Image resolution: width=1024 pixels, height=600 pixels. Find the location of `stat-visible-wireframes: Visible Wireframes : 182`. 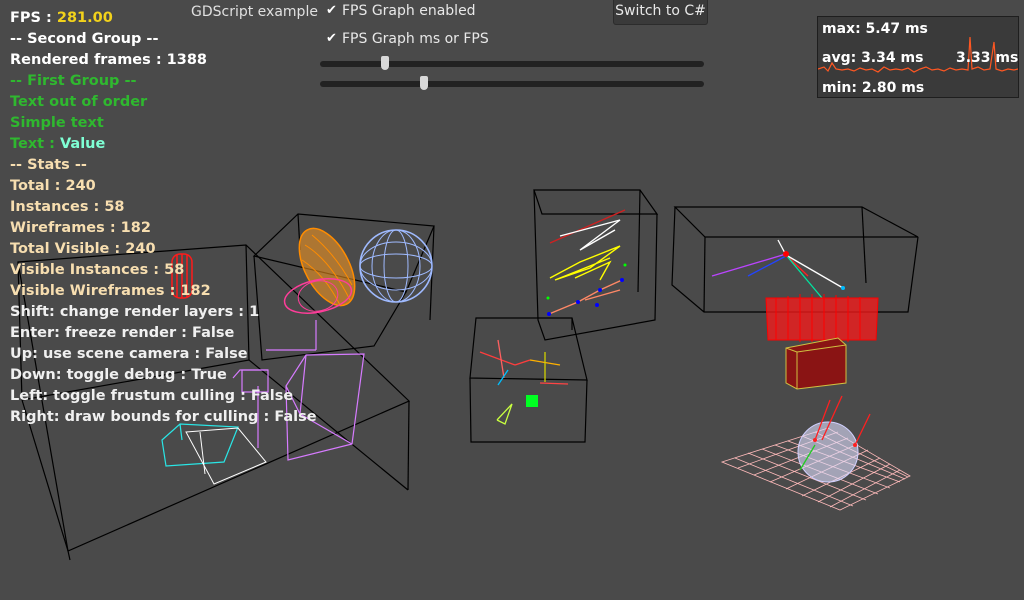

stat-visible-wireframes: Visible Wireframes : 182 is located at coordinates (110, 291).